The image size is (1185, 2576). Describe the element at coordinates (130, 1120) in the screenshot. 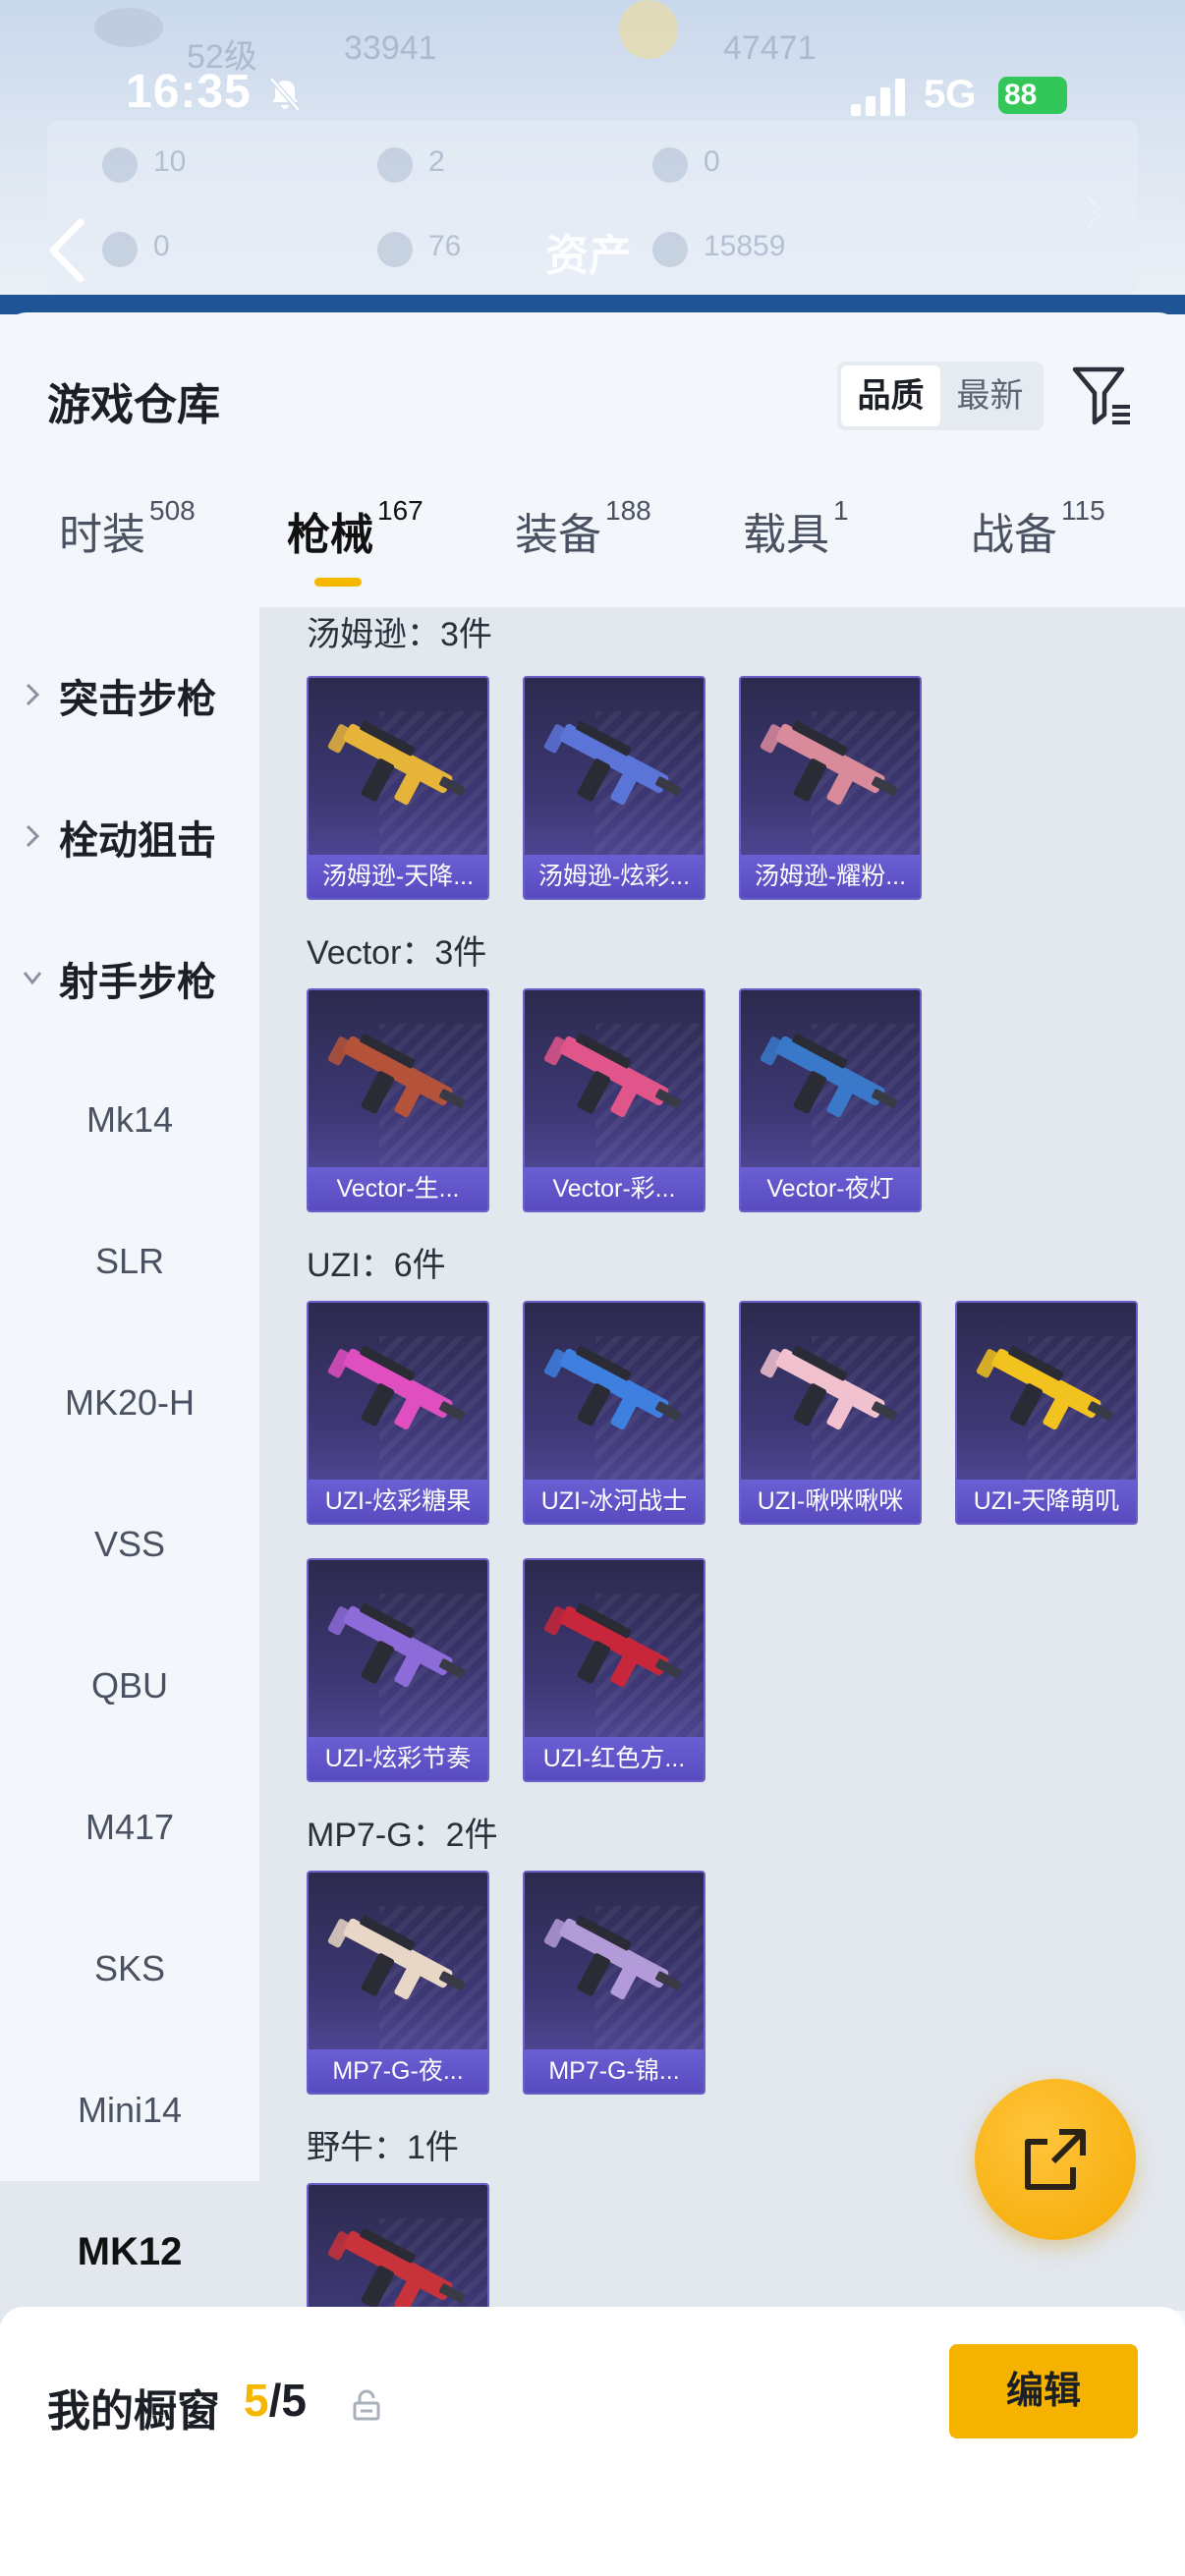

I see `sidebar-item-mk14: Mk14` at that location.